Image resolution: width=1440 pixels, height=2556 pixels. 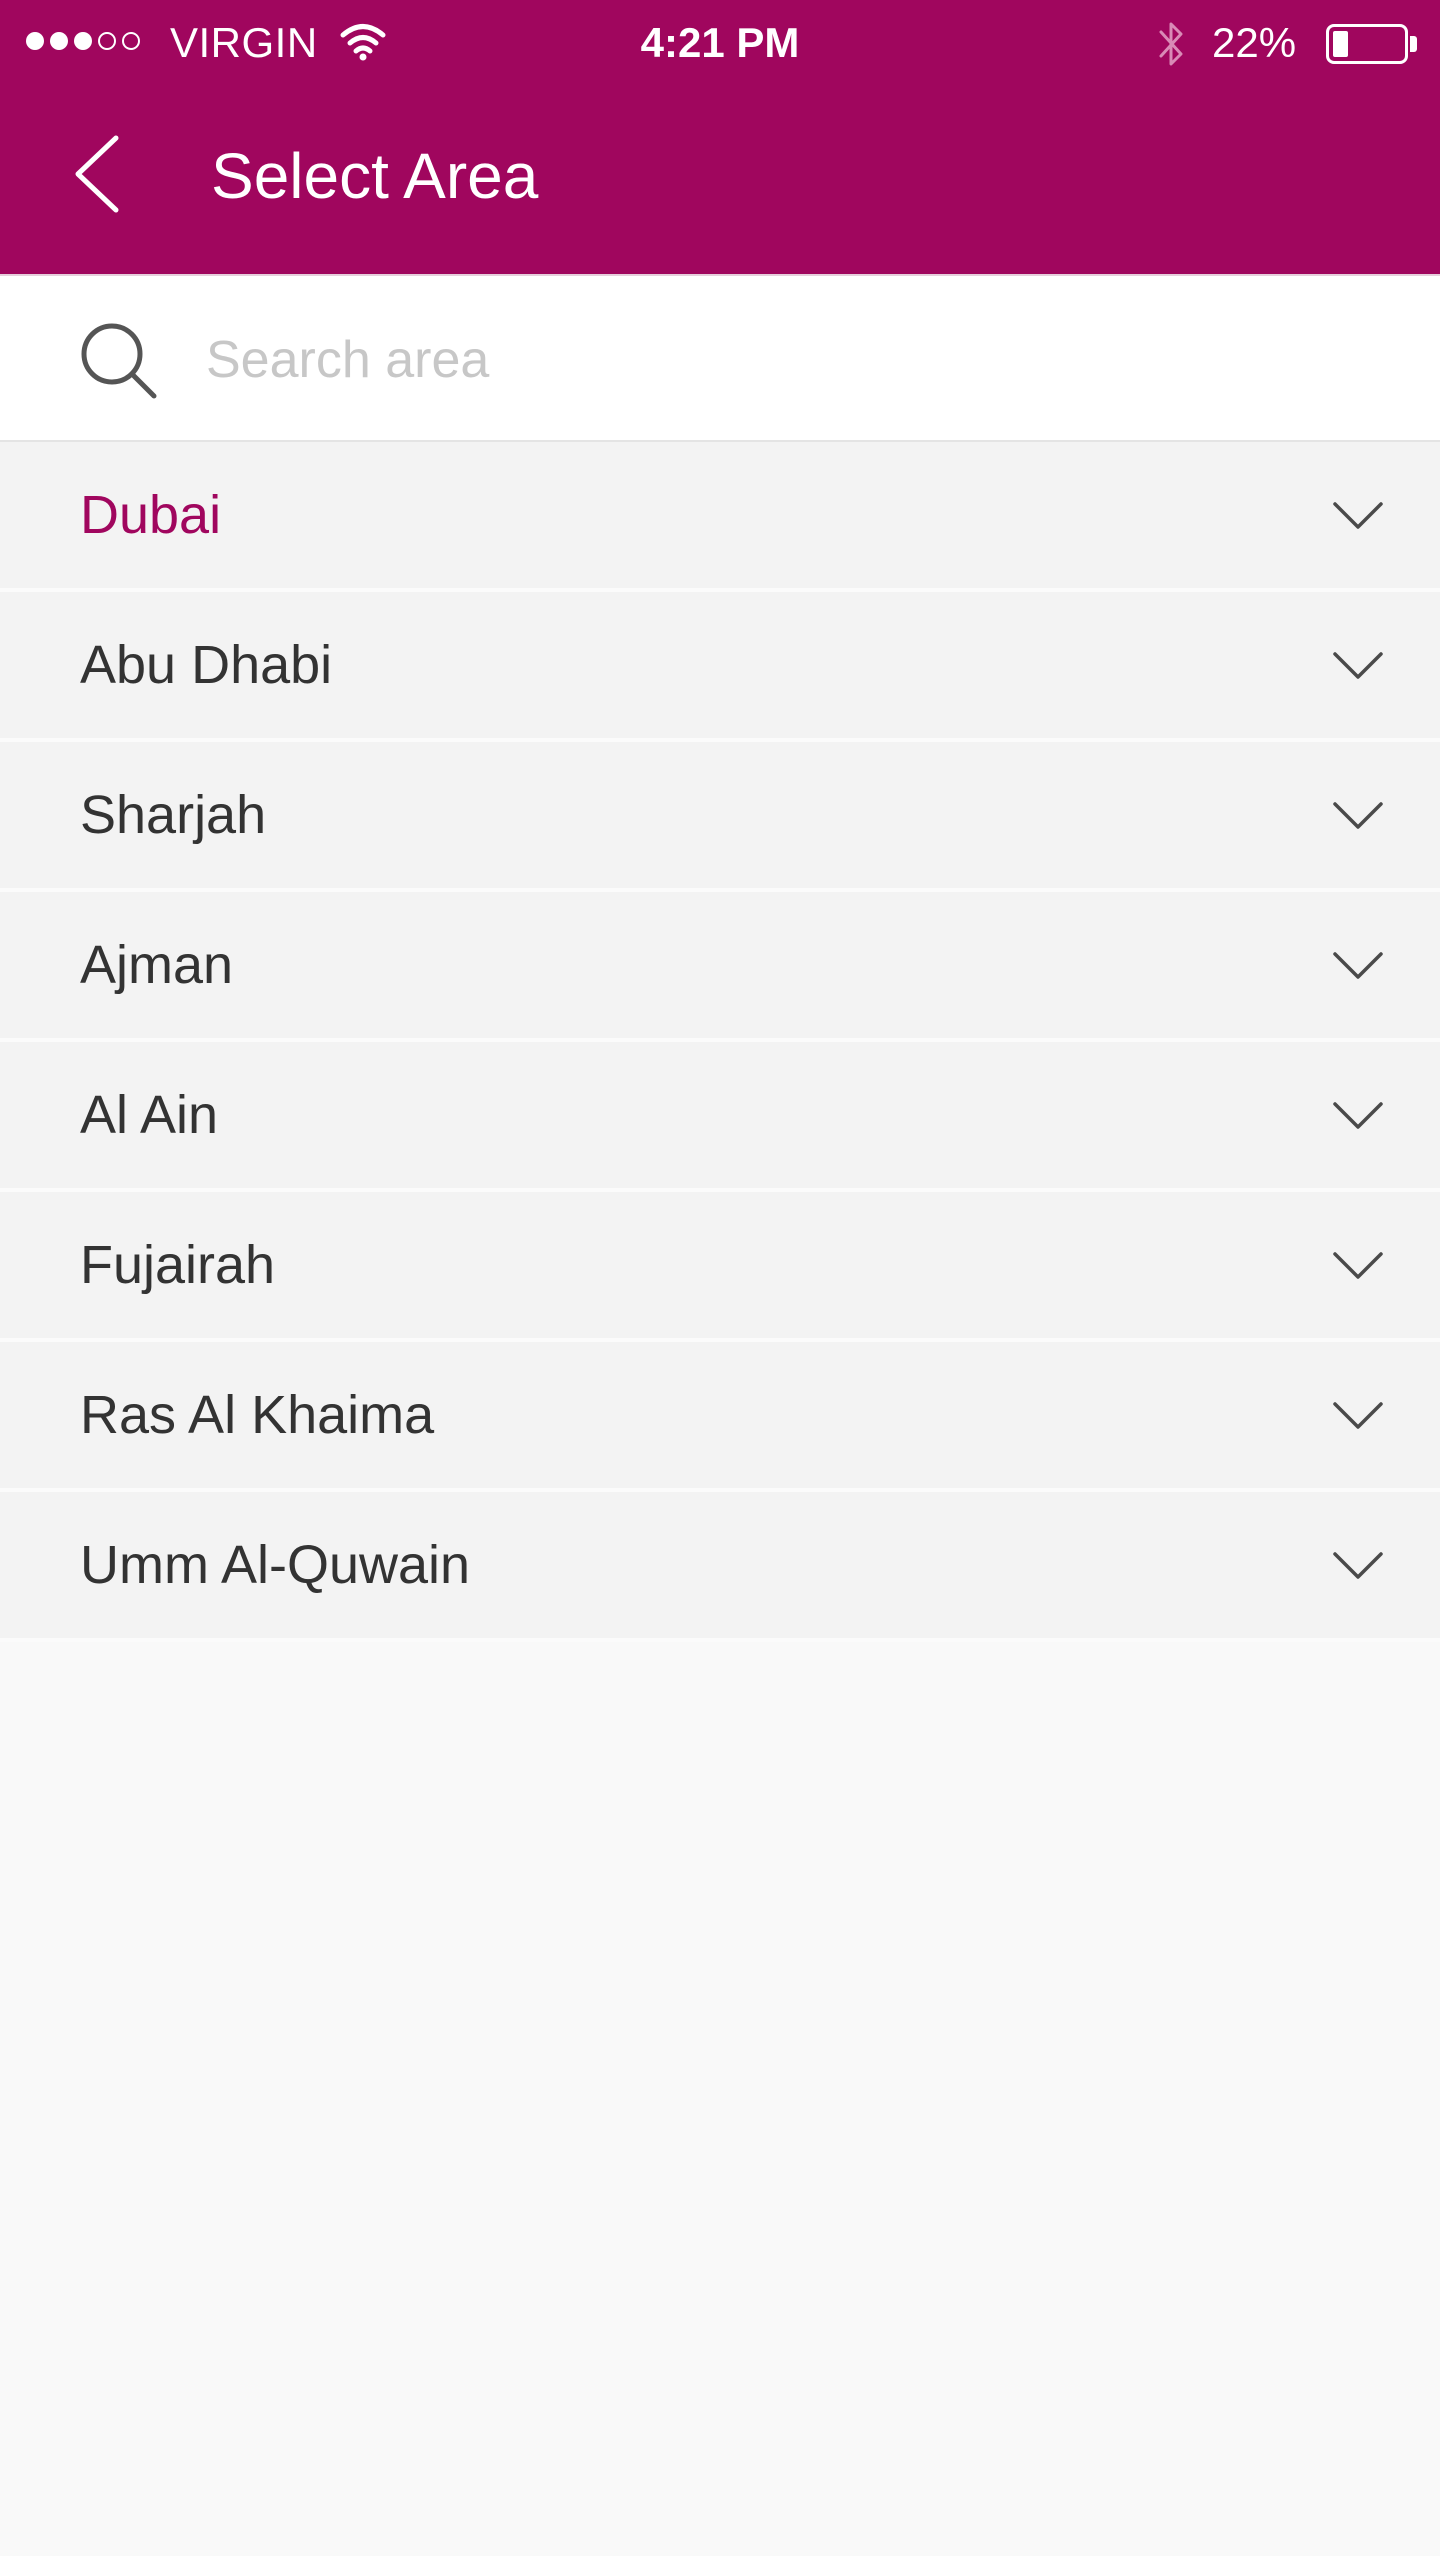 I want to click on bluetooth-icon, so click(x=1171, y=44).